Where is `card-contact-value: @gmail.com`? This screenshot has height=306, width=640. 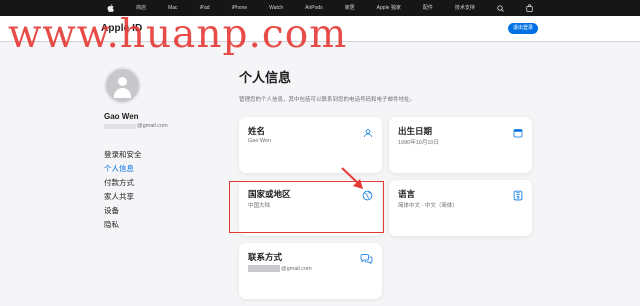
card-contact-value: @gmail.com is located at coordinates (280, 268).